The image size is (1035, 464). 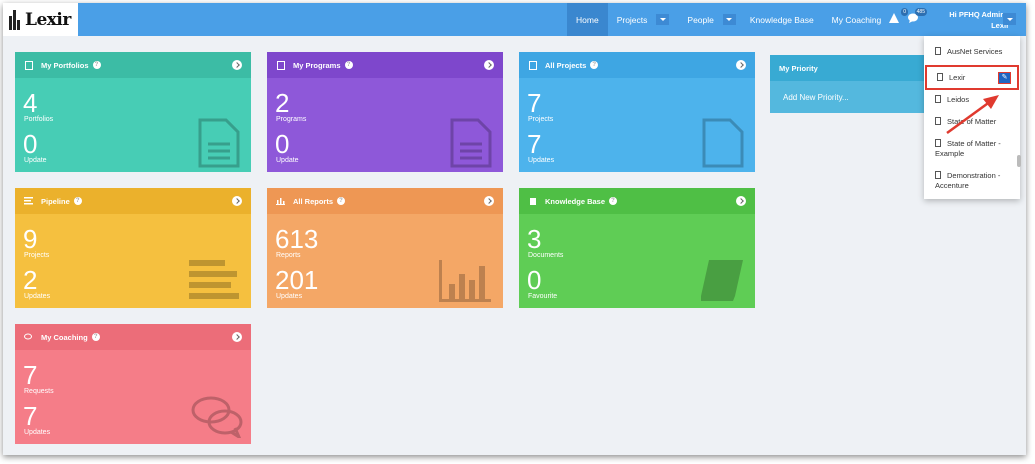 I want to click on projects-update-count: 7, so click(x=534, y=144).